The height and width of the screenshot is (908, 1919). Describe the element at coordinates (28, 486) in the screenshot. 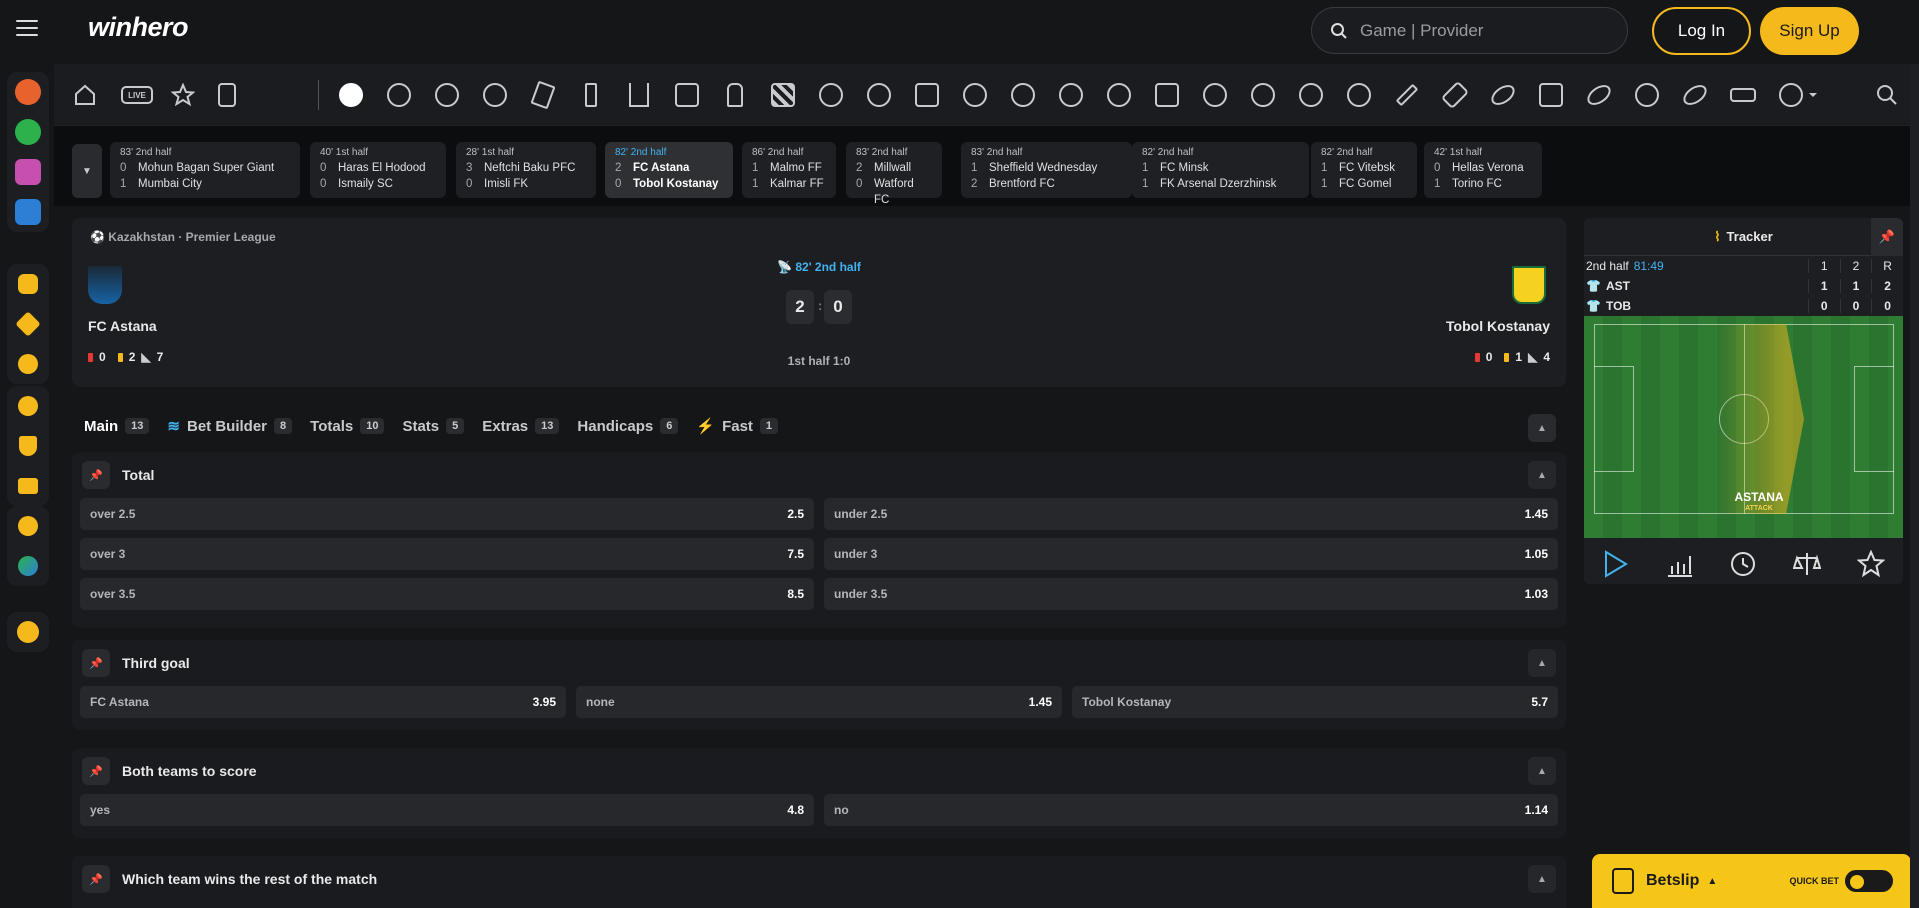

I see `crown-icon` at that location.